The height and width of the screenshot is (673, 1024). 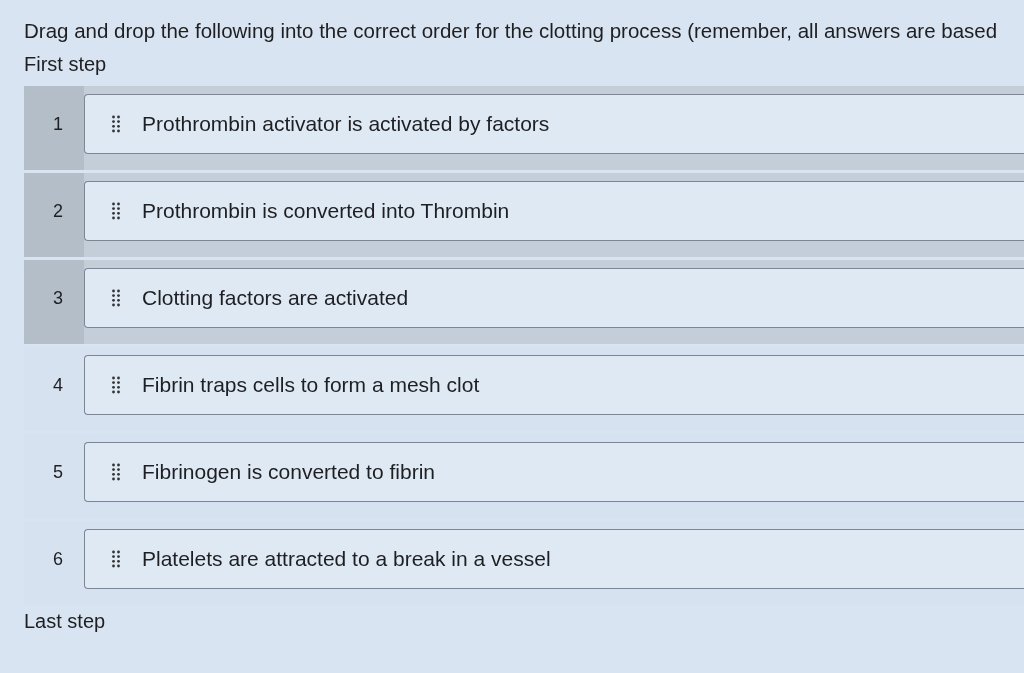 I want to click on question-text: Drag and drop the following into the correct order for the clotting process (remember, all answers are based, so click(x=511, y=31).